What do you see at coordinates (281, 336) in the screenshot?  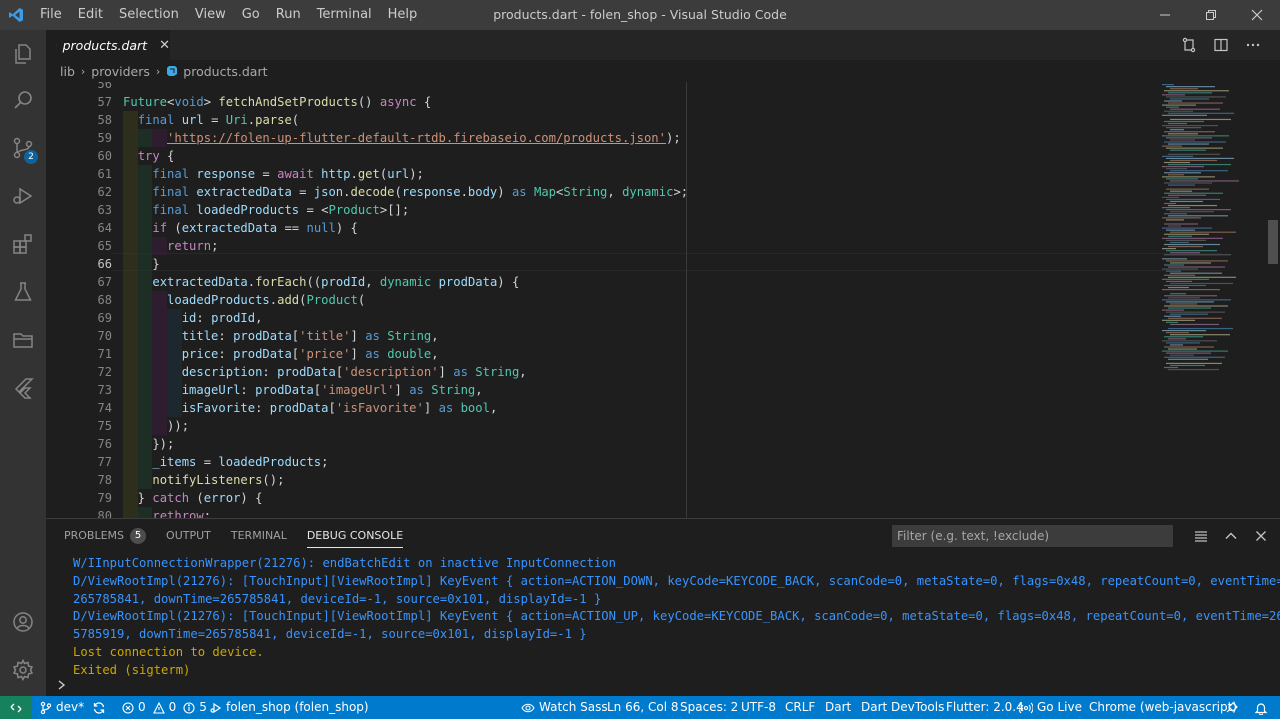 I see `code-line: title: prodData['title'] as String,` at bounding box center [281, 336].